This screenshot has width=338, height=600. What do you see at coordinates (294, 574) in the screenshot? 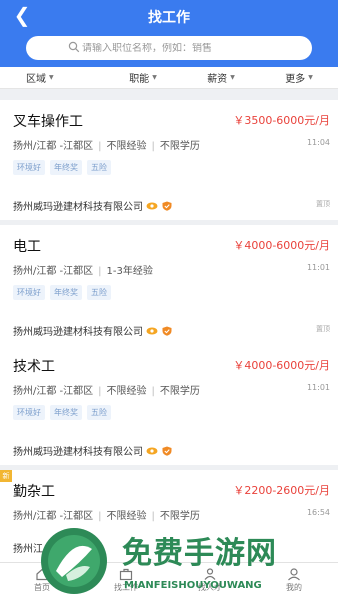
I see `user-icon` at bounding box center [294, 574].